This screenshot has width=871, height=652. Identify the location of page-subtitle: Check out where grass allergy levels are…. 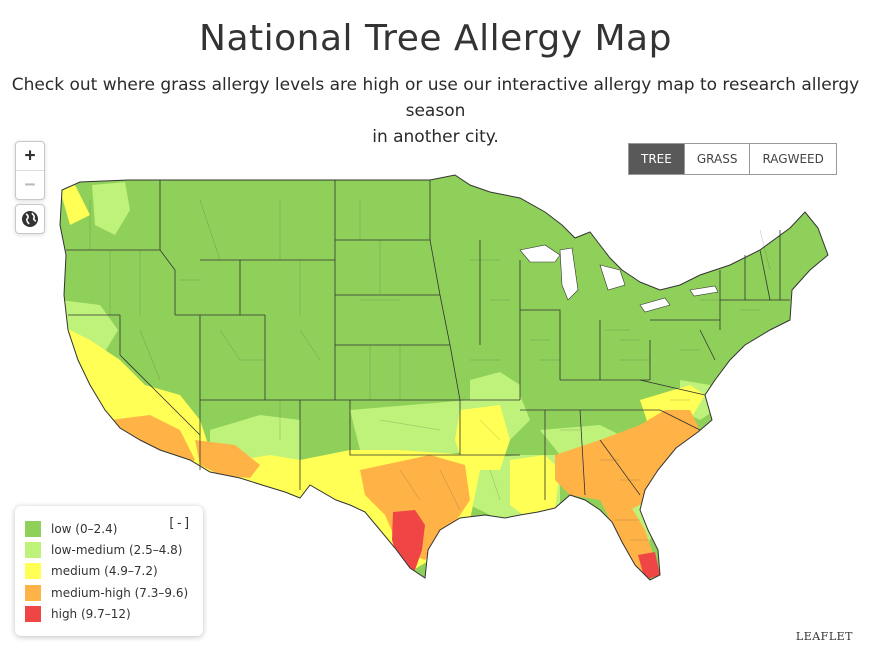
(435, 111).